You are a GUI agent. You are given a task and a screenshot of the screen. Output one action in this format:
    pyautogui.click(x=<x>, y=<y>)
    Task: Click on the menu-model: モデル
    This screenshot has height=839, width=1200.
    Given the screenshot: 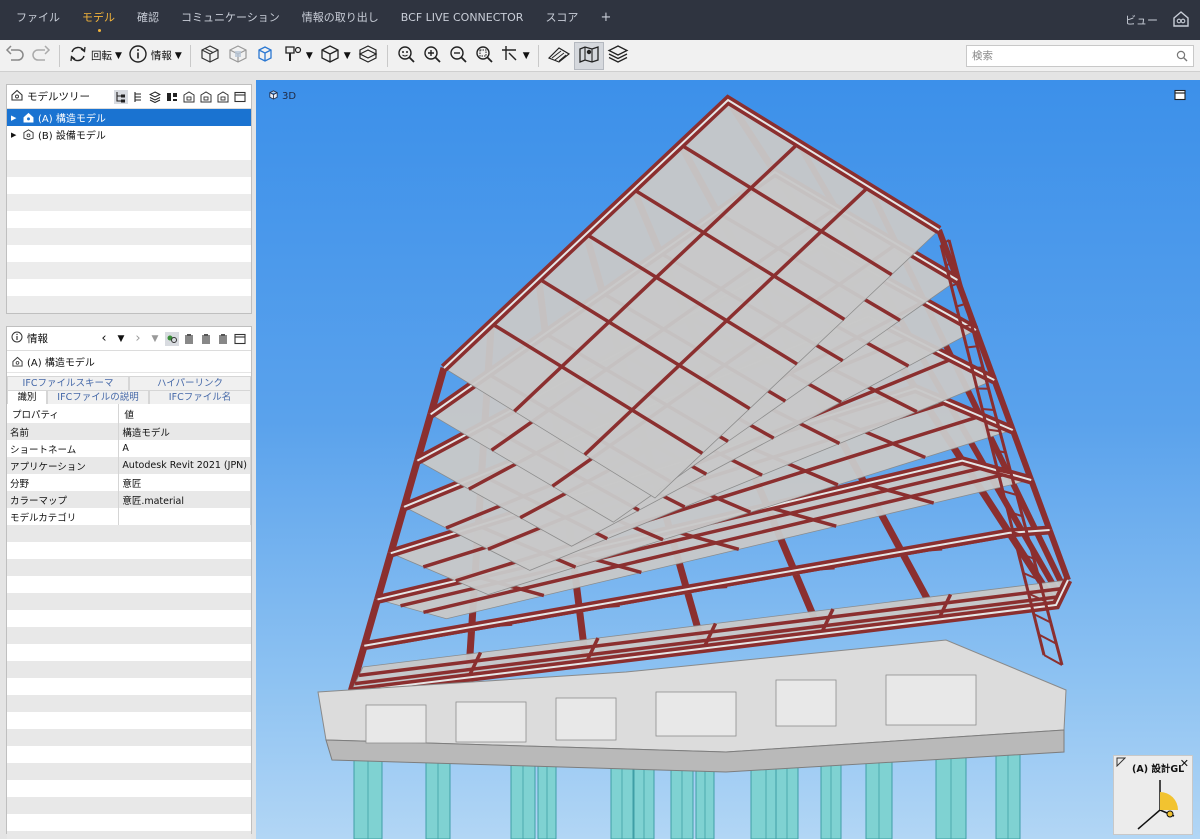 What is the action you would take?
    pyautogui.click(x=98, y=20)
    